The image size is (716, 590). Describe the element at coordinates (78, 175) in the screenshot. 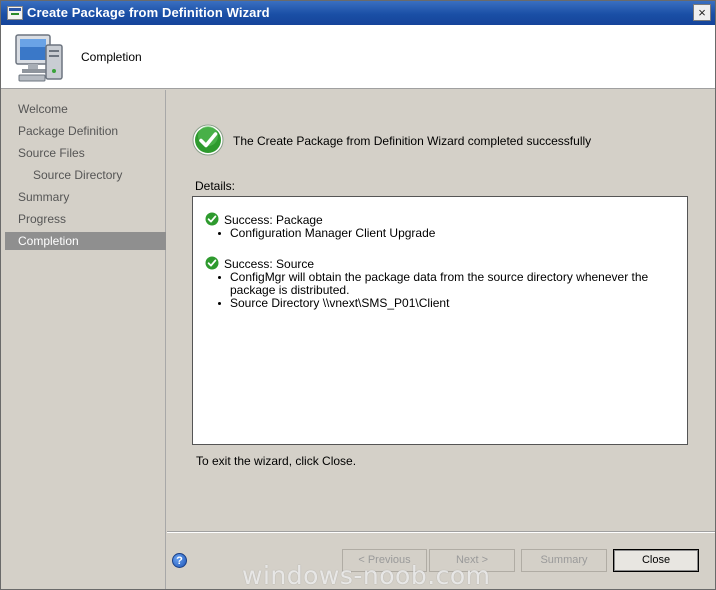

I see `sidebar-item-source-directory: Source Directory` at that location.